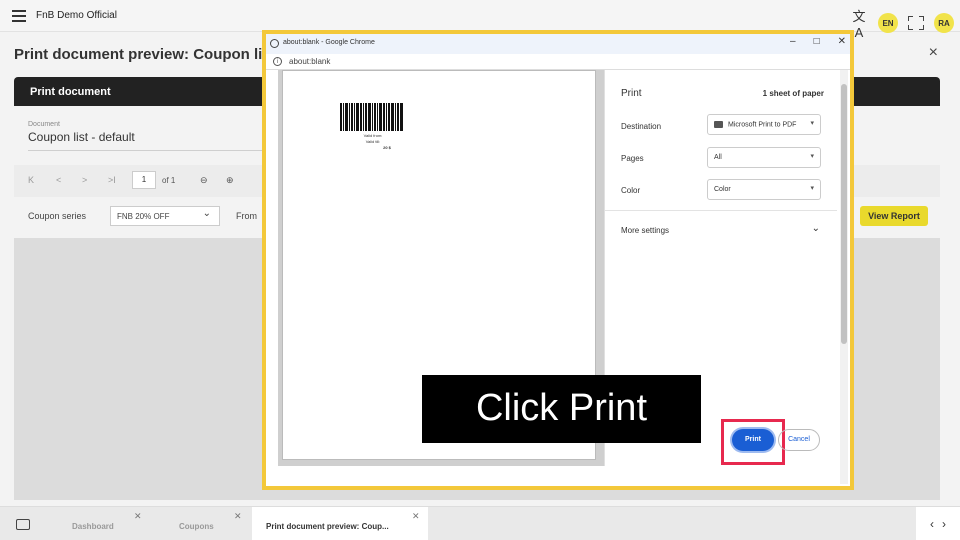 The height and width of the screenshot is (540, 960). Describe the element at coordinates (196, 526) in the screenshot. I see `tab-label: Coupons` at that location.